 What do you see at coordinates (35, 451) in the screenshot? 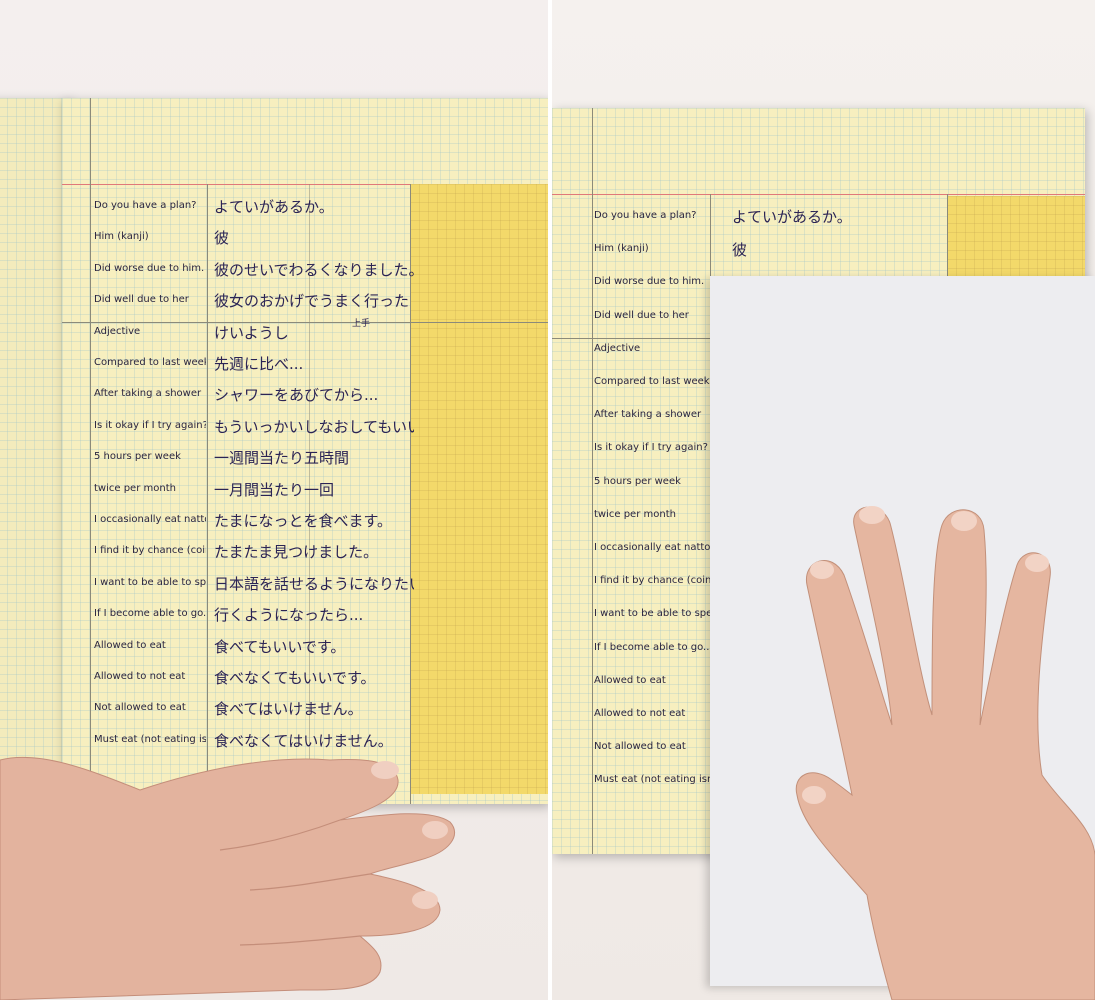
I see `previous-page` at bounding box center [35, 451].